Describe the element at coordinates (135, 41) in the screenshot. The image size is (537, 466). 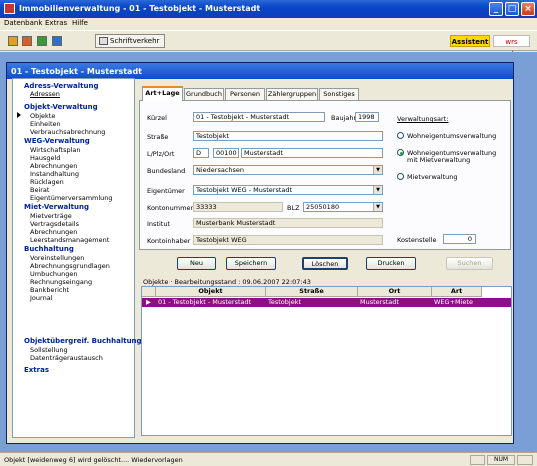
I see `schriftverkehr-label: Schriftverkehr` at that location.